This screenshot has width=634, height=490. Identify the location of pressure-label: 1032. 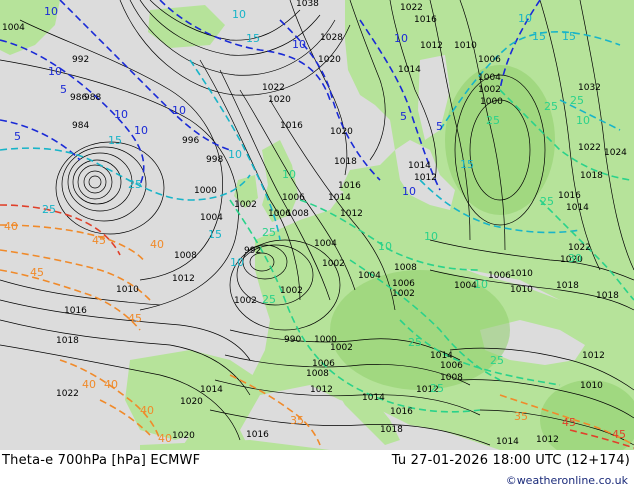
(589, 88).